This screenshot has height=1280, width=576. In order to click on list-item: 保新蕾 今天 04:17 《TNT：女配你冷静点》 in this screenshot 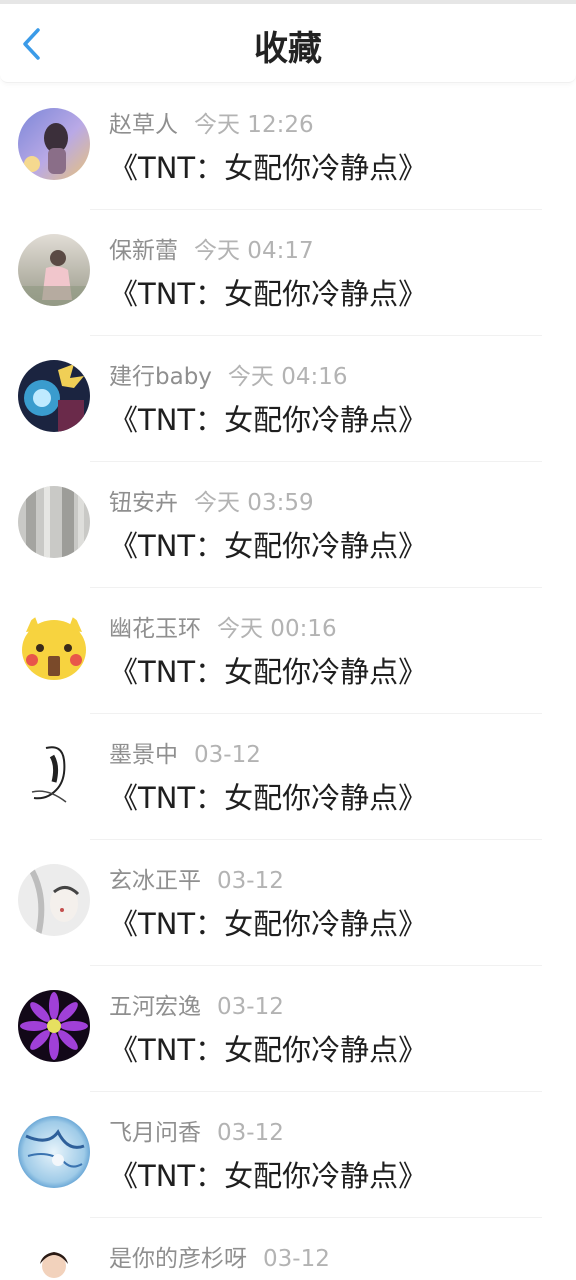, I will do `click(288, 273)`.